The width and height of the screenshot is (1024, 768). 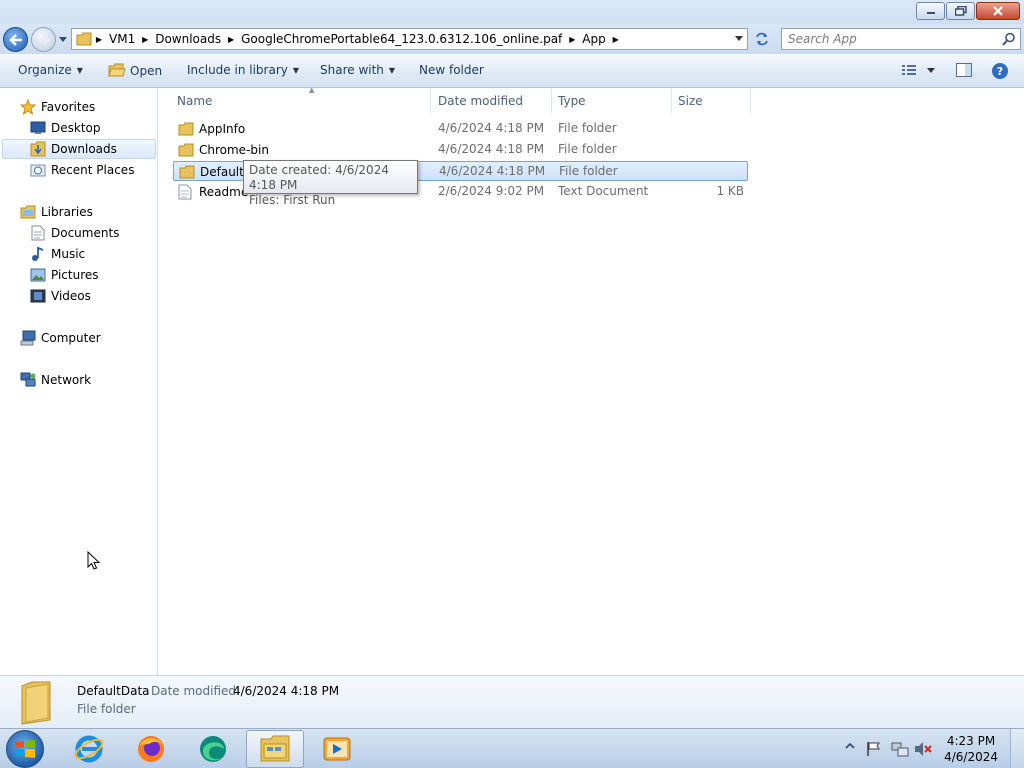 What do you see at coordinates (275, 749) in the screenshot?
I see `taskbar-file-explorer` at bounding box center [275, 749].